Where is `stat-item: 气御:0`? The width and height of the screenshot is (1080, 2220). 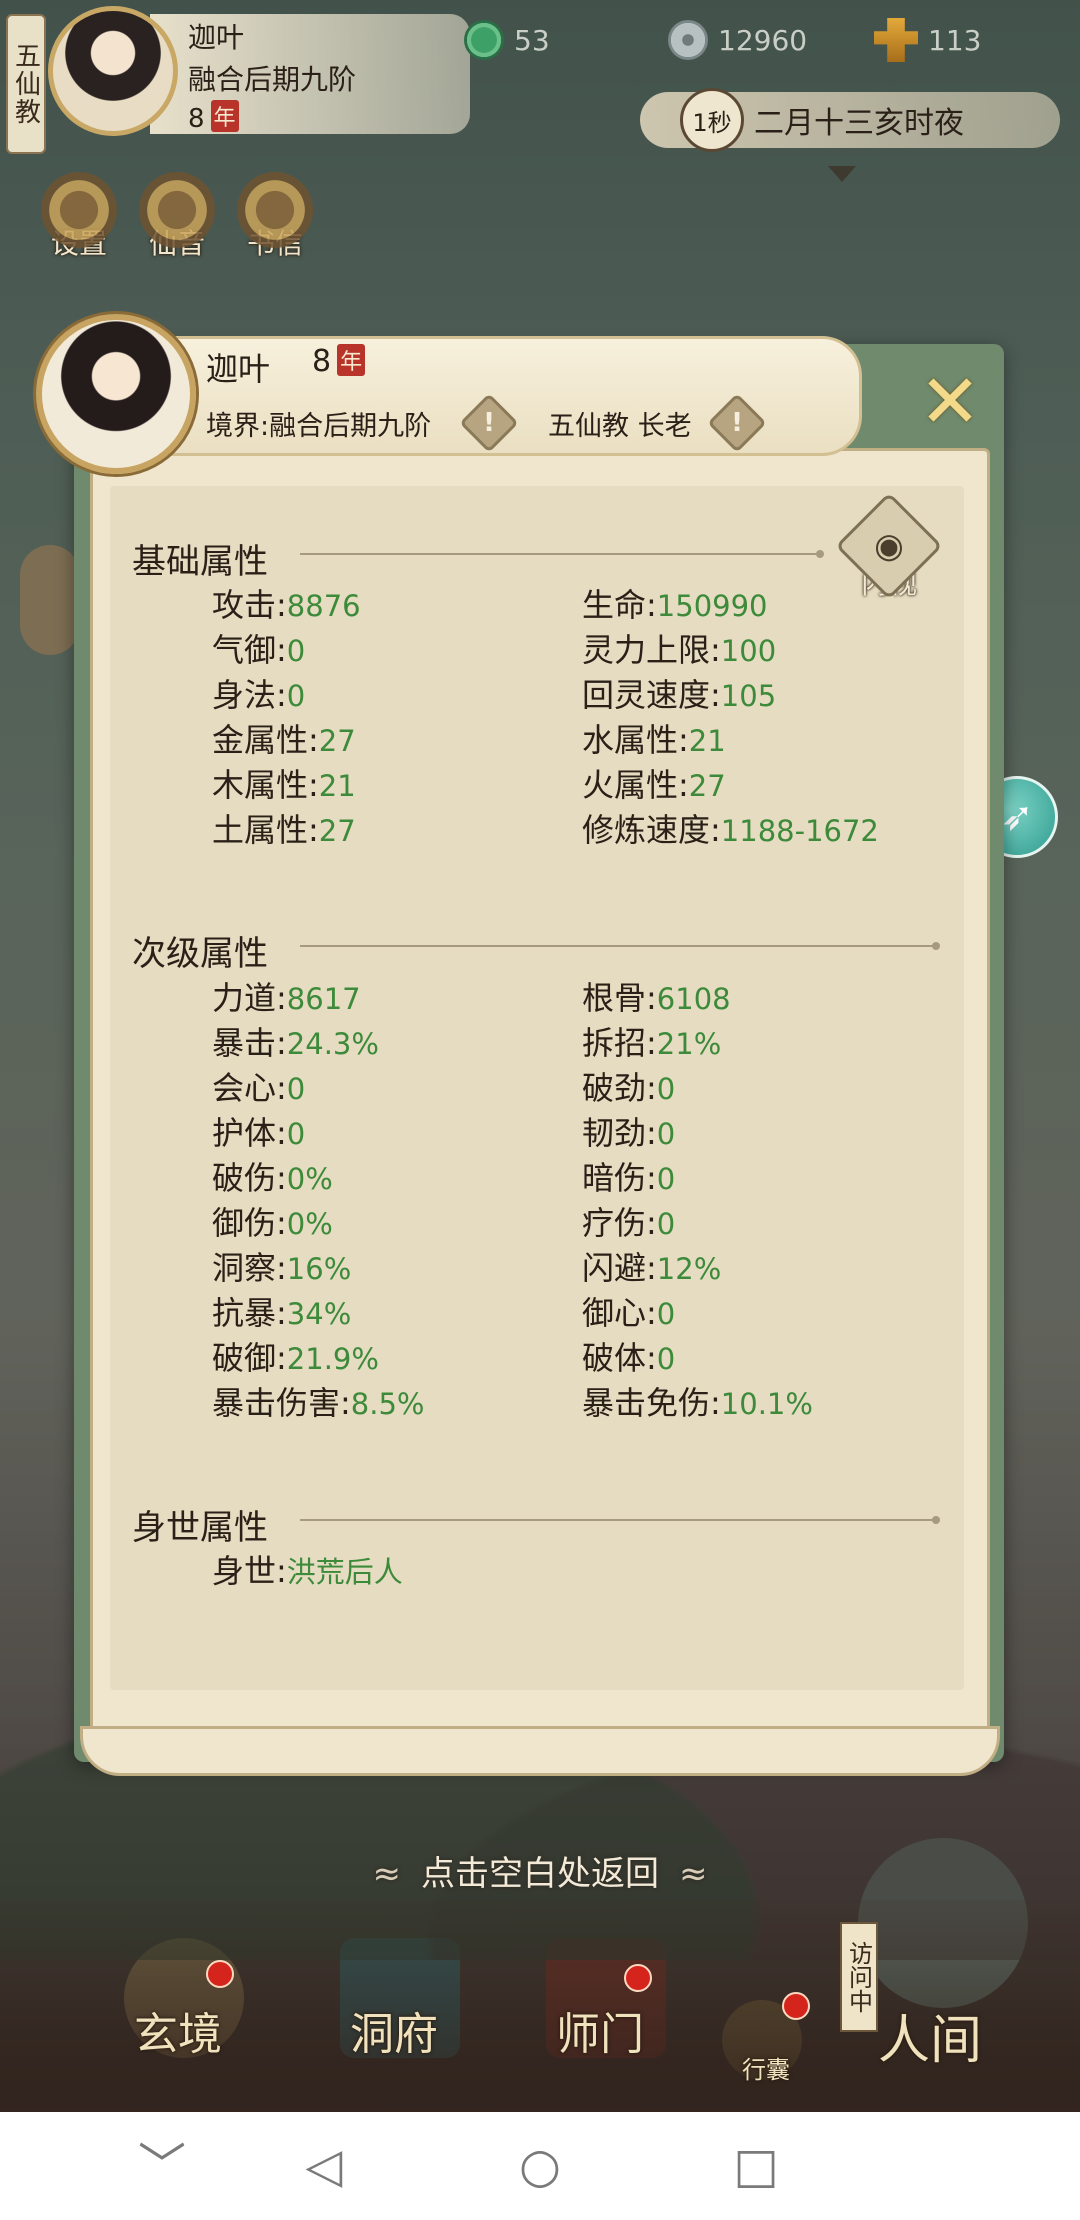 stat-item: 气御:0 is located at coordinates (258, 648).